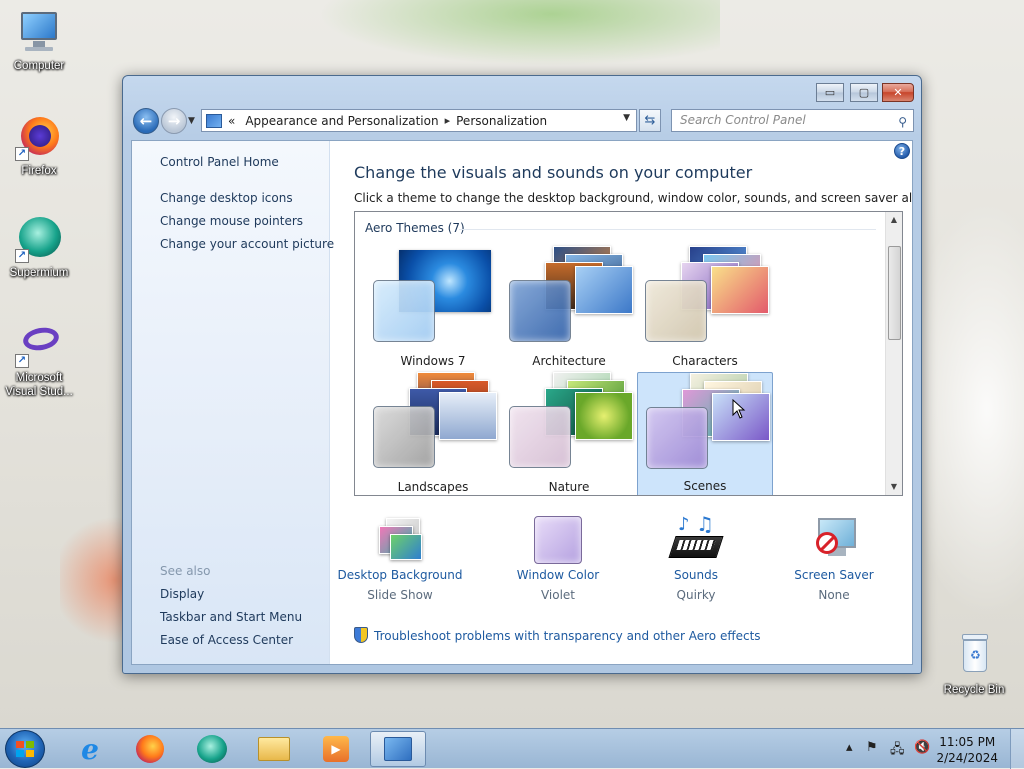 The image size is (1024, 769). Describe the element at coordinates (897, 751) in the screenshot. I see `network-icon: 🖧` at that location.